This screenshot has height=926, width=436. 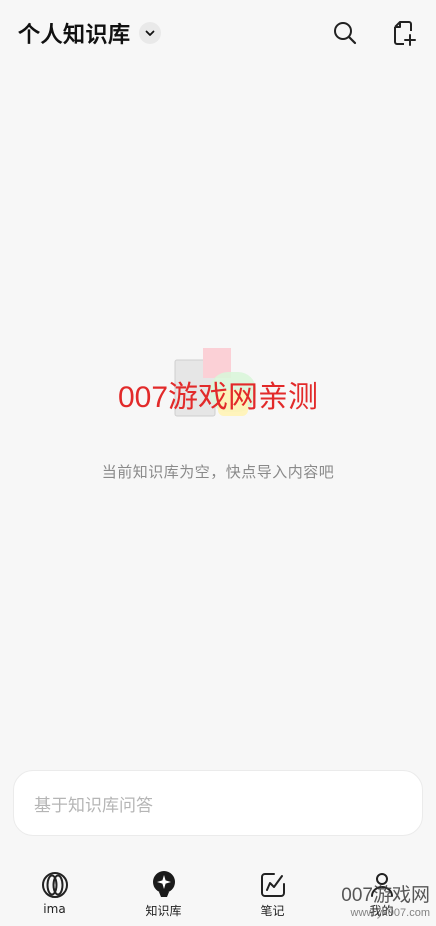 I want to click on corner-watermark-text: 007游戏网, so click(x=385, y=895).